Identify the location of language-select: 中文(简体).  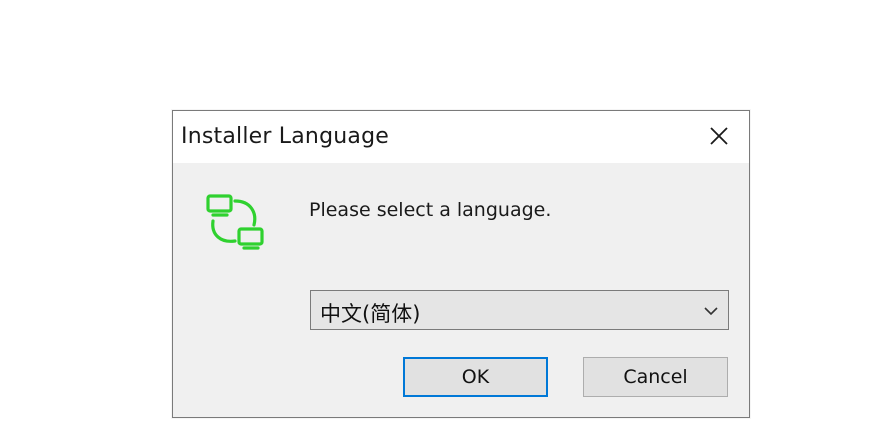
(519, 310).